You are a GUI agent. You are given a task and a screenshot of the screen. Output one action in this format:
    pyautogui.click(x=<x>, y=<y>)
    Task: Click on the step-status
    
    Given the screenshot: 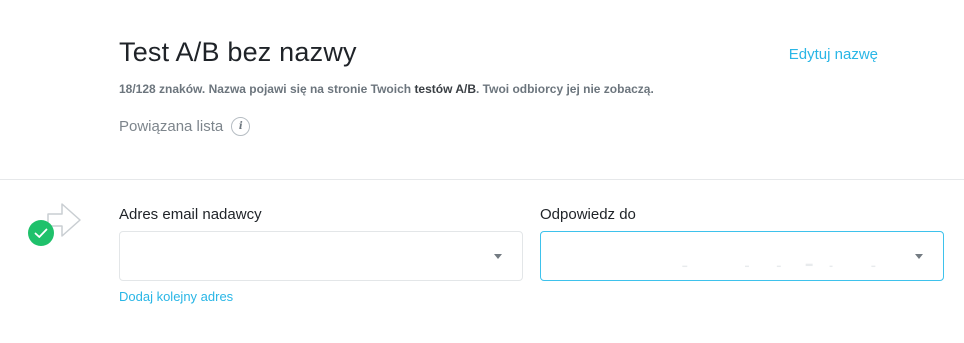 What is the action you would take?
    pyautogui.click(x=56, y=222)
    